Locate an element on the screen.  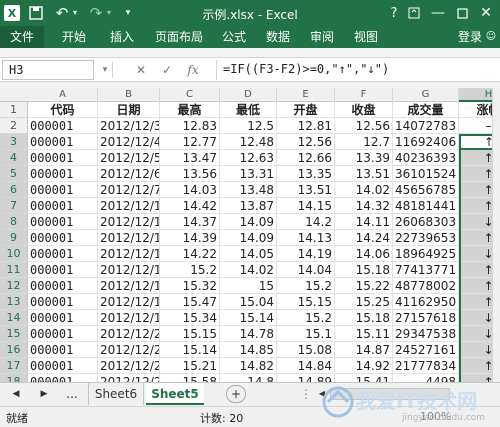
cell: 13.35 is located at coordinates (306, 174).